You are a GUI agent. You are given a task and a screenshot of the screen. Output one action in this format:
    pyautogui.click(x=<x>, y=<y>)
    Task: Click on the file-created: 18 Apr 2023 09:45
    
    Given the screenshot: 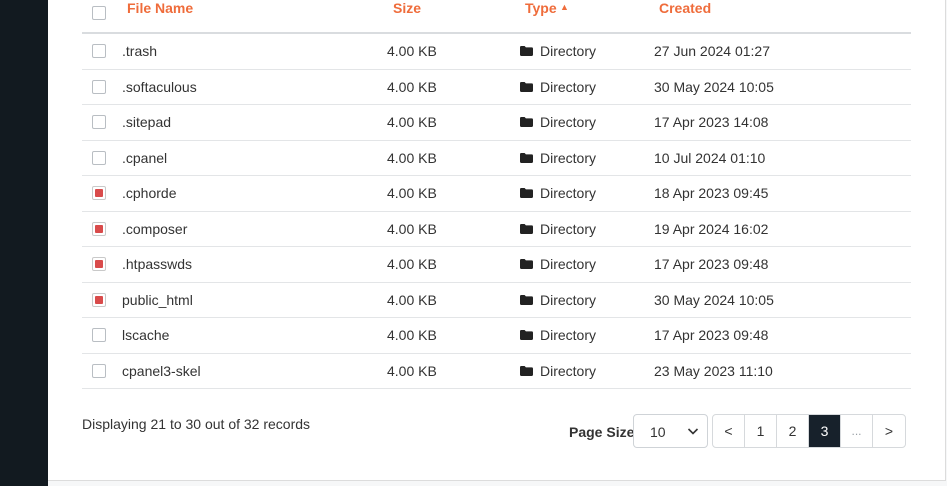 What is the action you would take?
    pyautogui.click(x=711, y=193)
    